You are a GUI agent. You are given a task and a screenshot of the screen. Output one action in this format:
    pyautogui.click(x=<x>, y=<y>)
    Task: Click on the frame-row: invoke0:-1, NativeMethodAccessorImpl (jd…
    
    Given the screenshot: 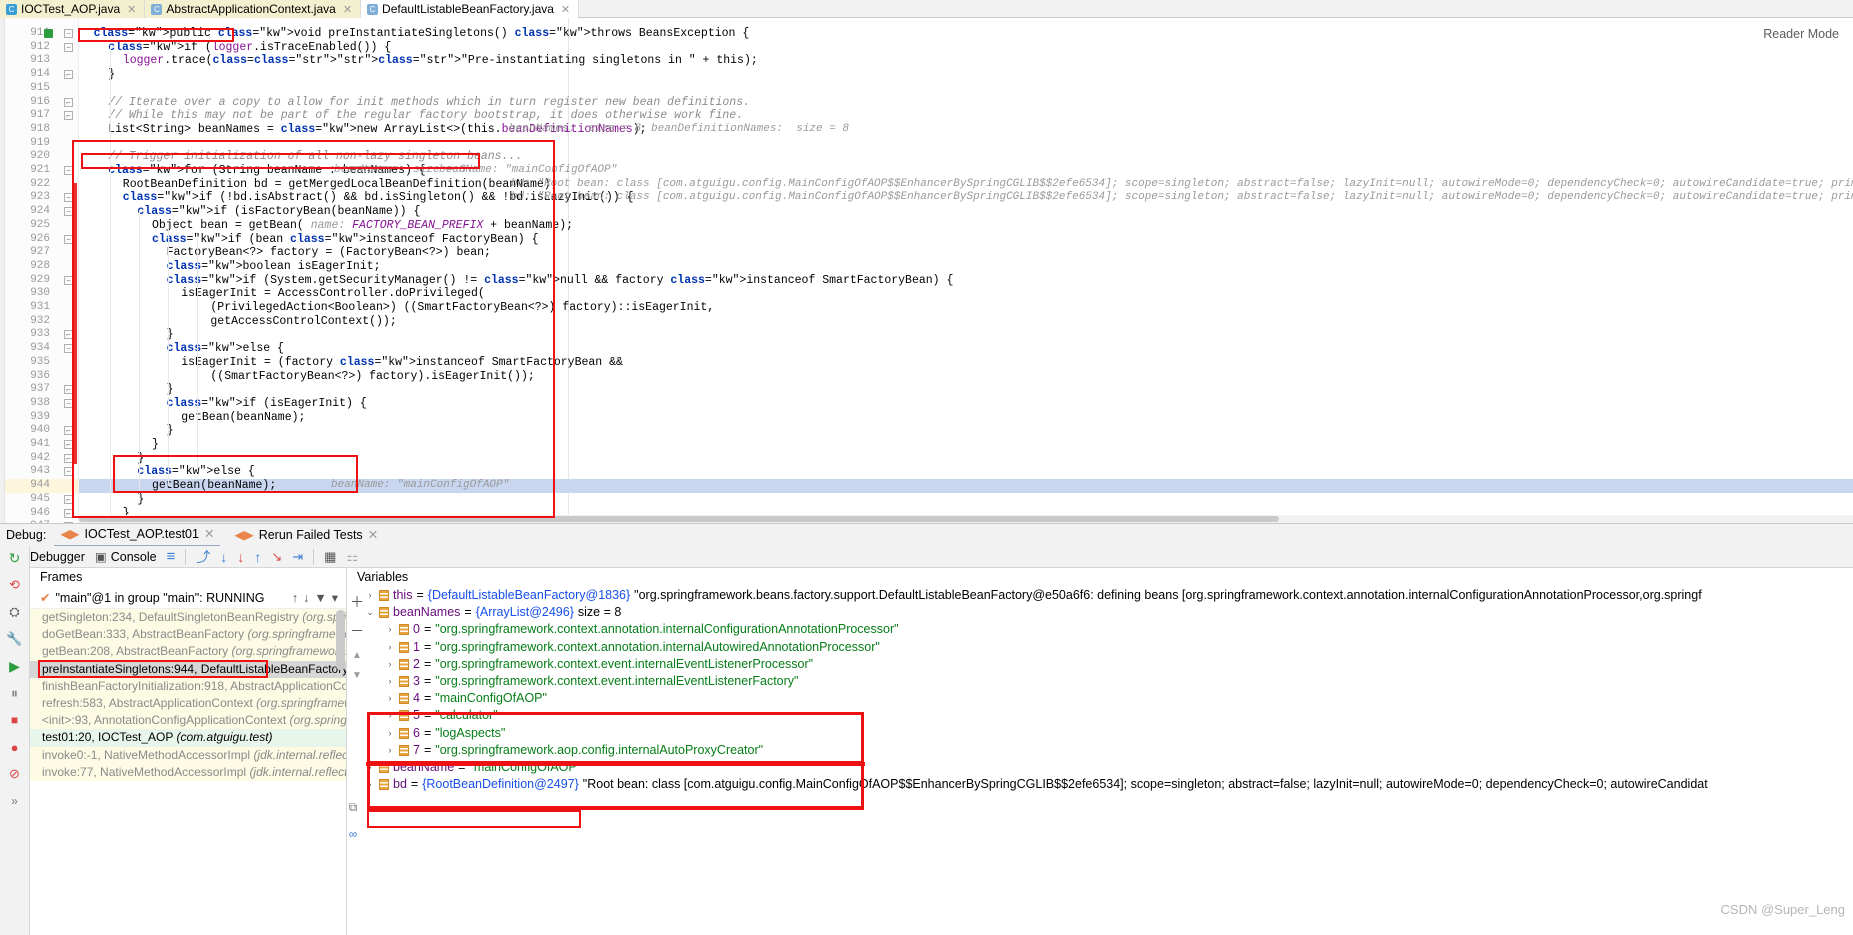 What is the action you would take?
    pyautogui.click(x=188, y=755)
    